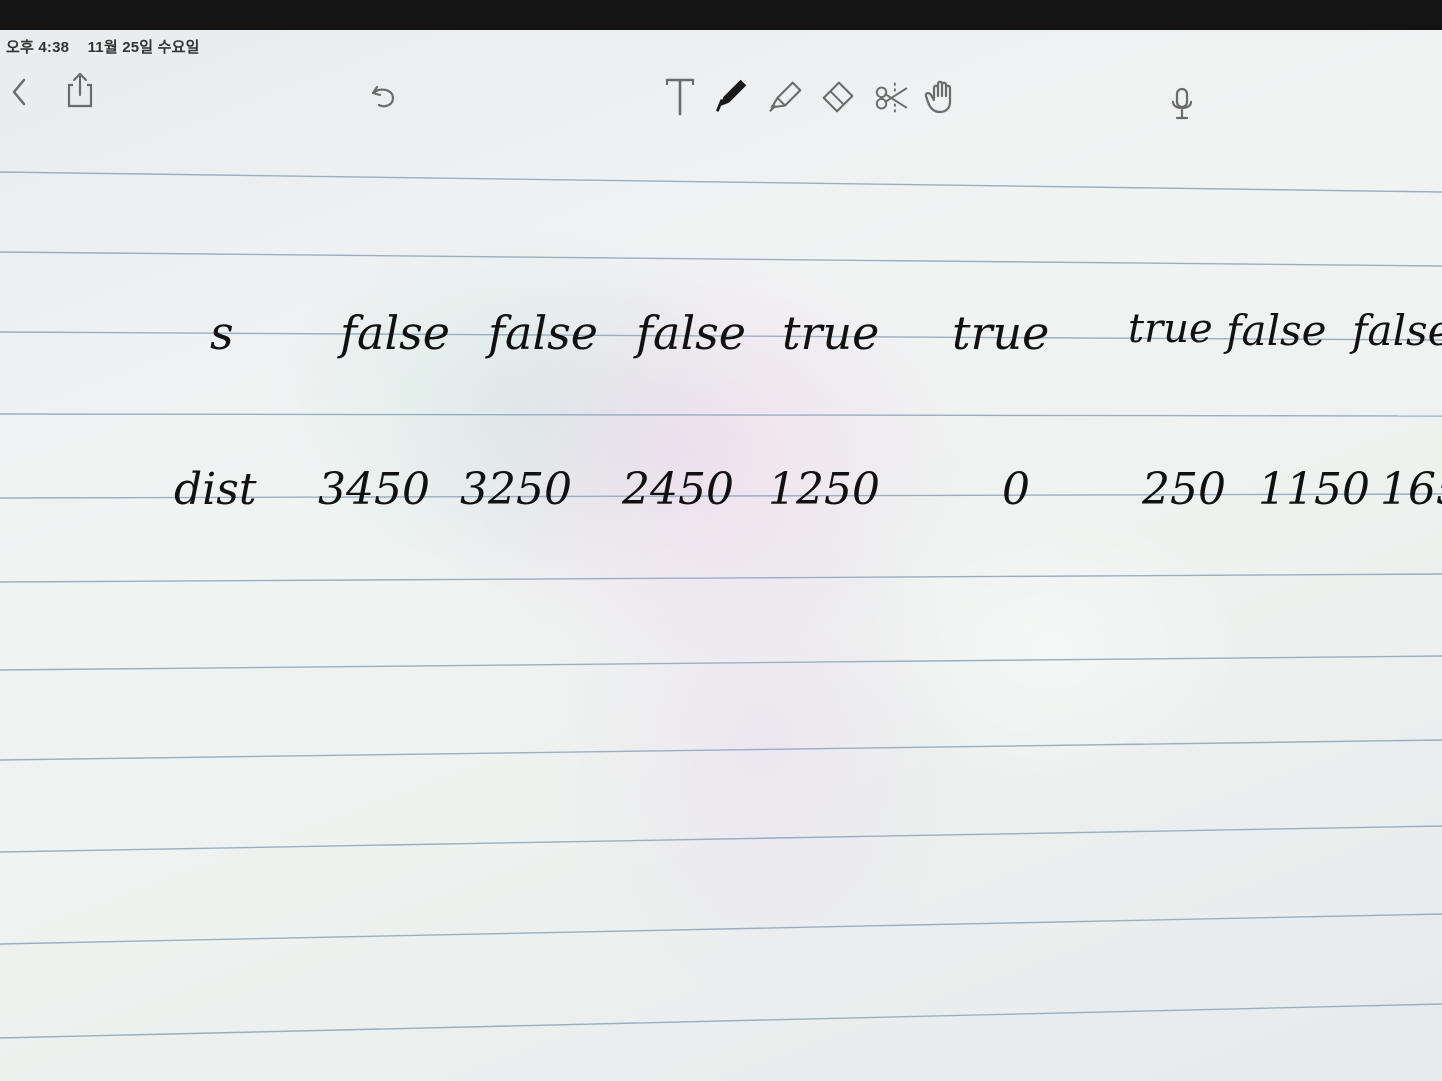 The image size is (1442, 1081). I want to click on lasso-scissors-icon, so click(892, 98).